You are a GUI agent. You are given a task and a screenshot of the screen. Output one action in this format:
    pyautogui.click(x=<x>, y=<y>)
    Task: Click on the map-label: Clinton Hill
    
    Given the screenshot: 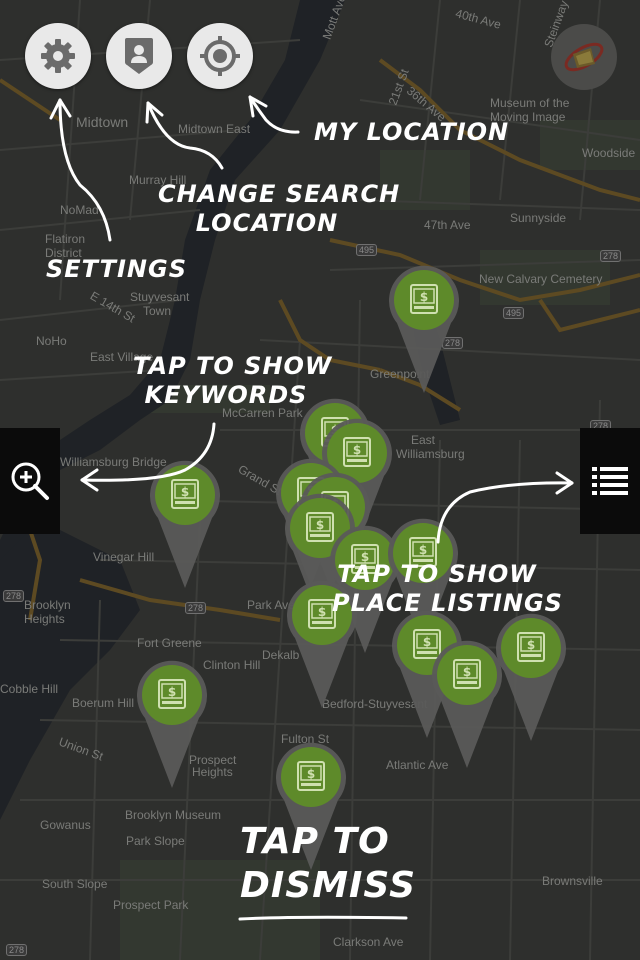 What is the action you would take?
    pyautogui.click(x=232, y=665)
    